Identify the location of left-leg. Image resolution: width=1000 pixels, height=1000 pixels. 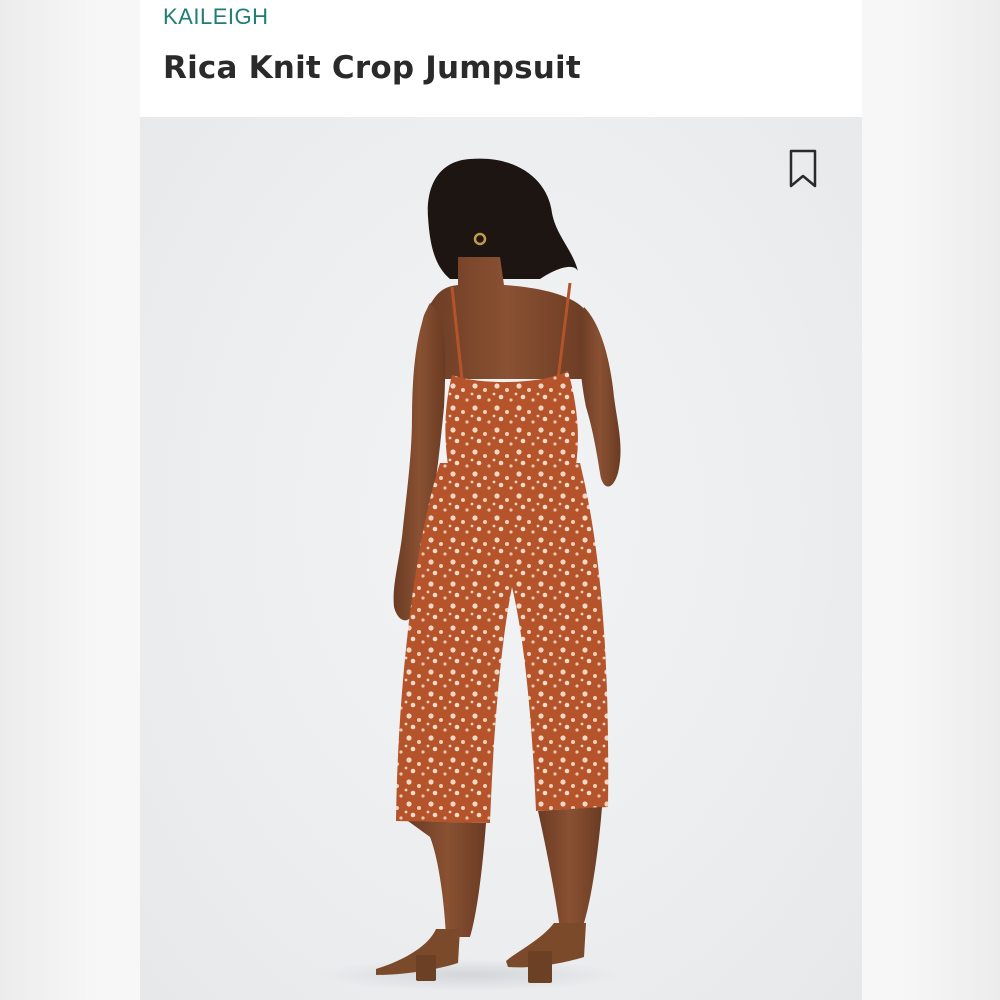
(447, 879).